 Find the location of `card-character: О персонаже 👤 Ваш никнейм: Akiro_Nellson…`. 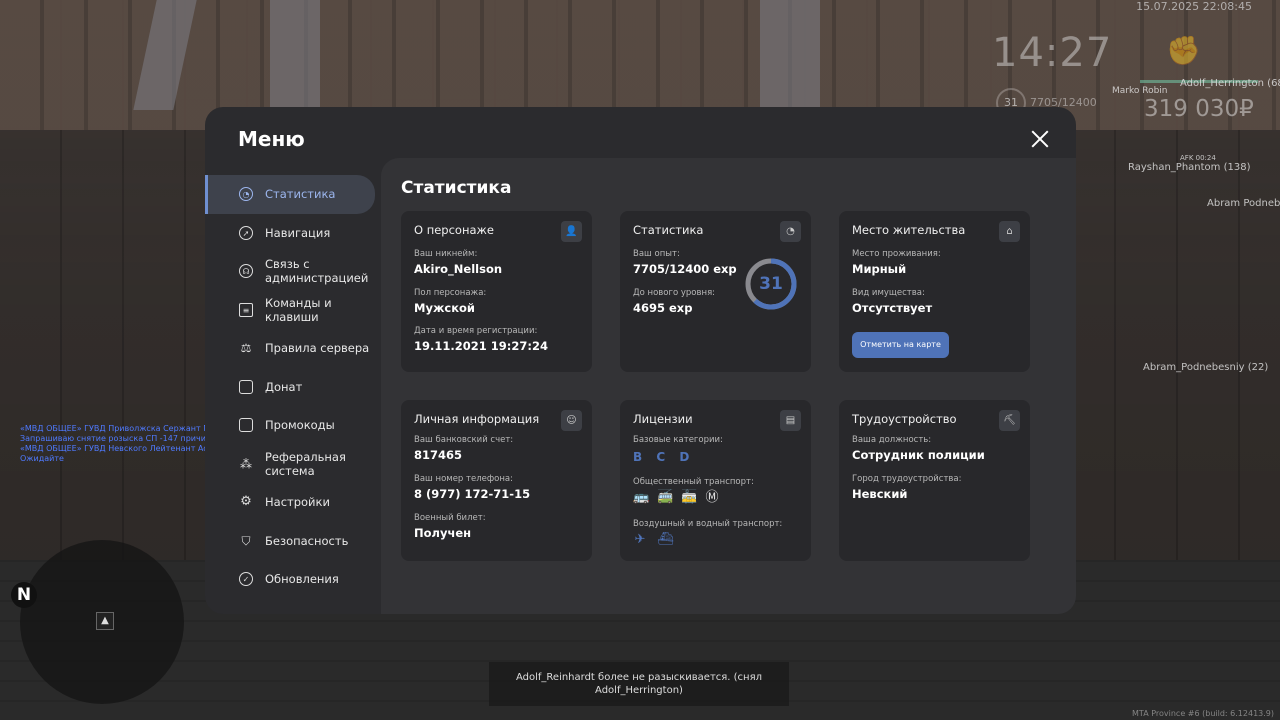

card-character: О персонаже 👤 Ваш никнейм: Akiro_Nellson… is located at coordinates (496, 291).